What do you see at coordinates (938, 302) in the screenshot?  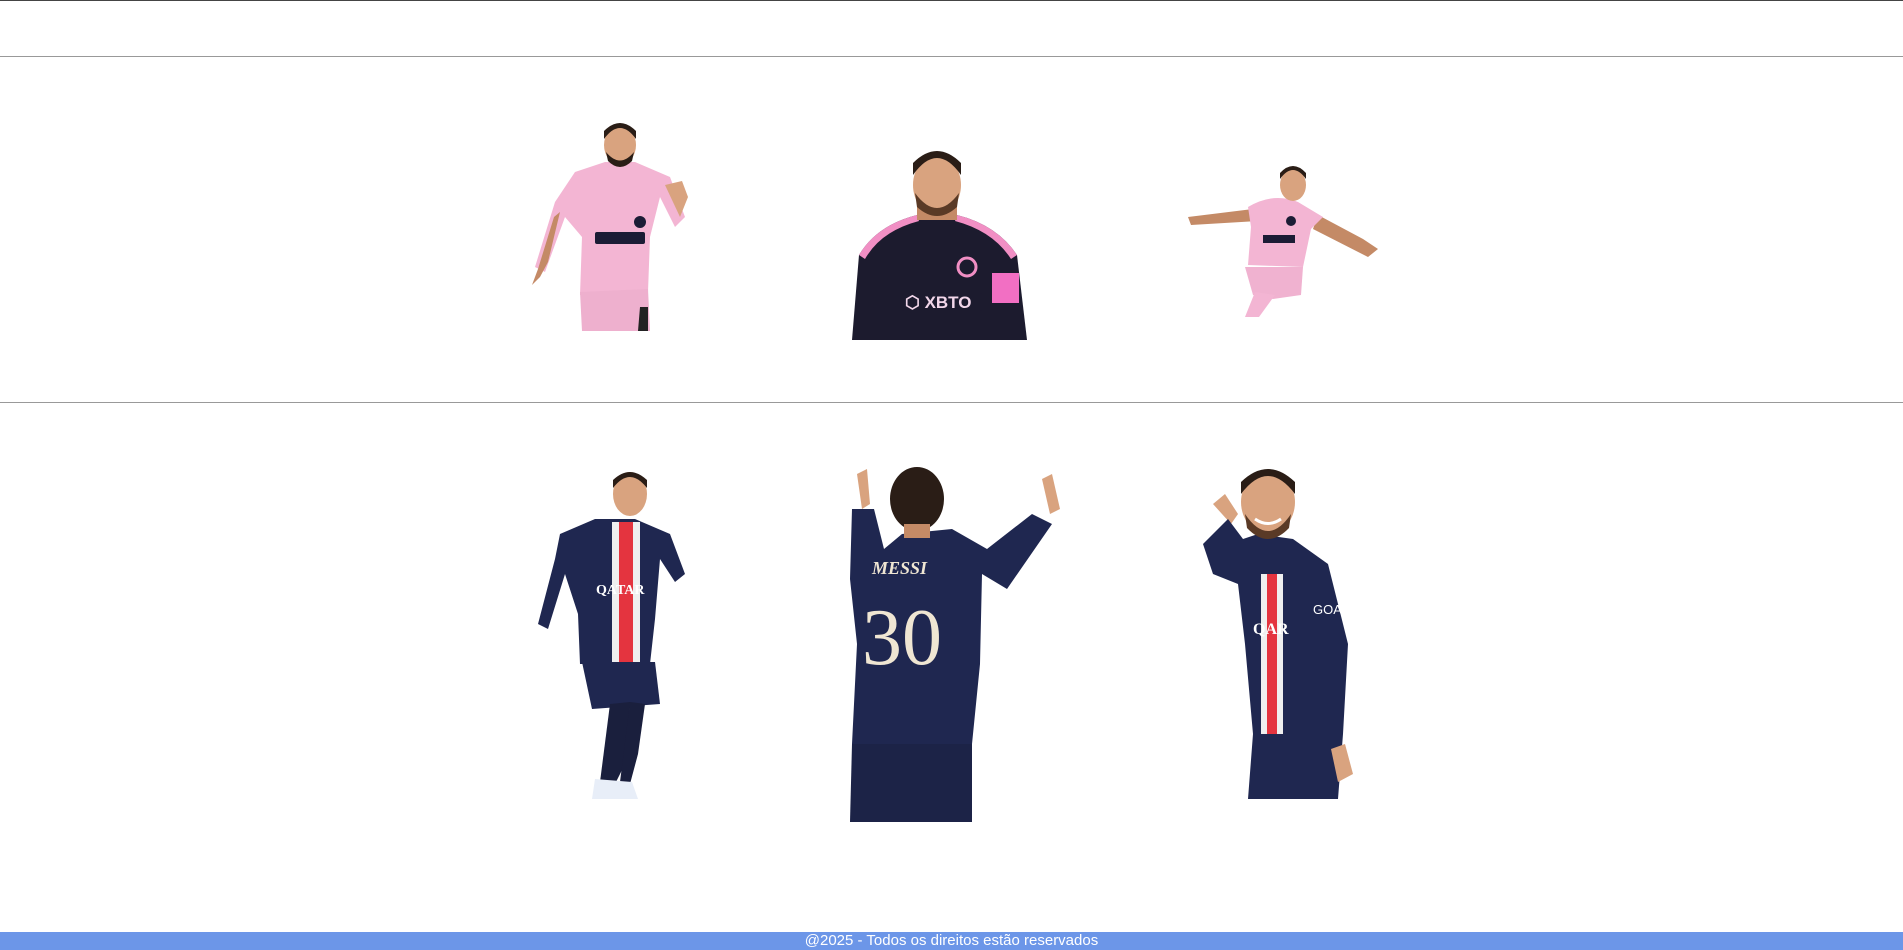 I see `svg-text: ⬡ XBTO` at bounding box center [938, 302].